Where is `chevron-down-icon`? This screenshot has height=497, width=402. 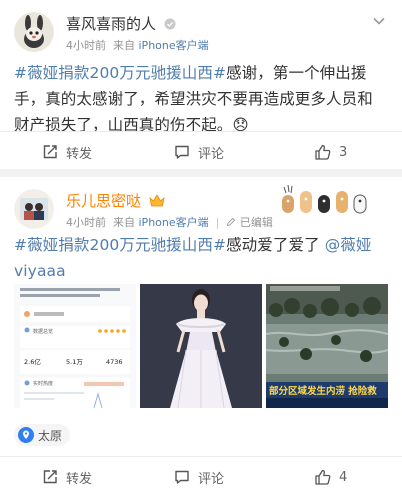
chevron-down-icon is located at coordinates (379, 21).